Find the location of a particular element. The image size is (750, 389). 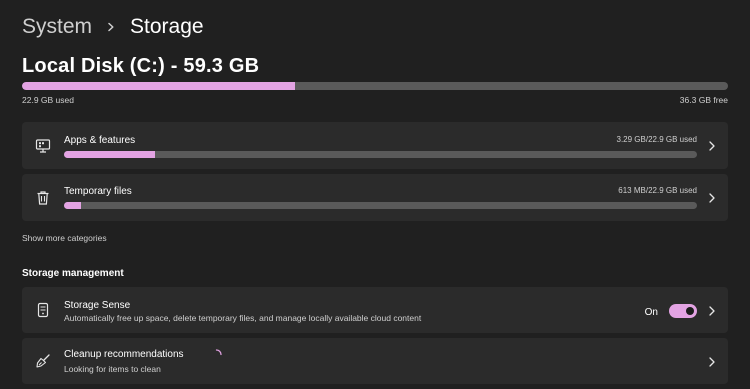

broom-icon is located at coordinates (43, 361).